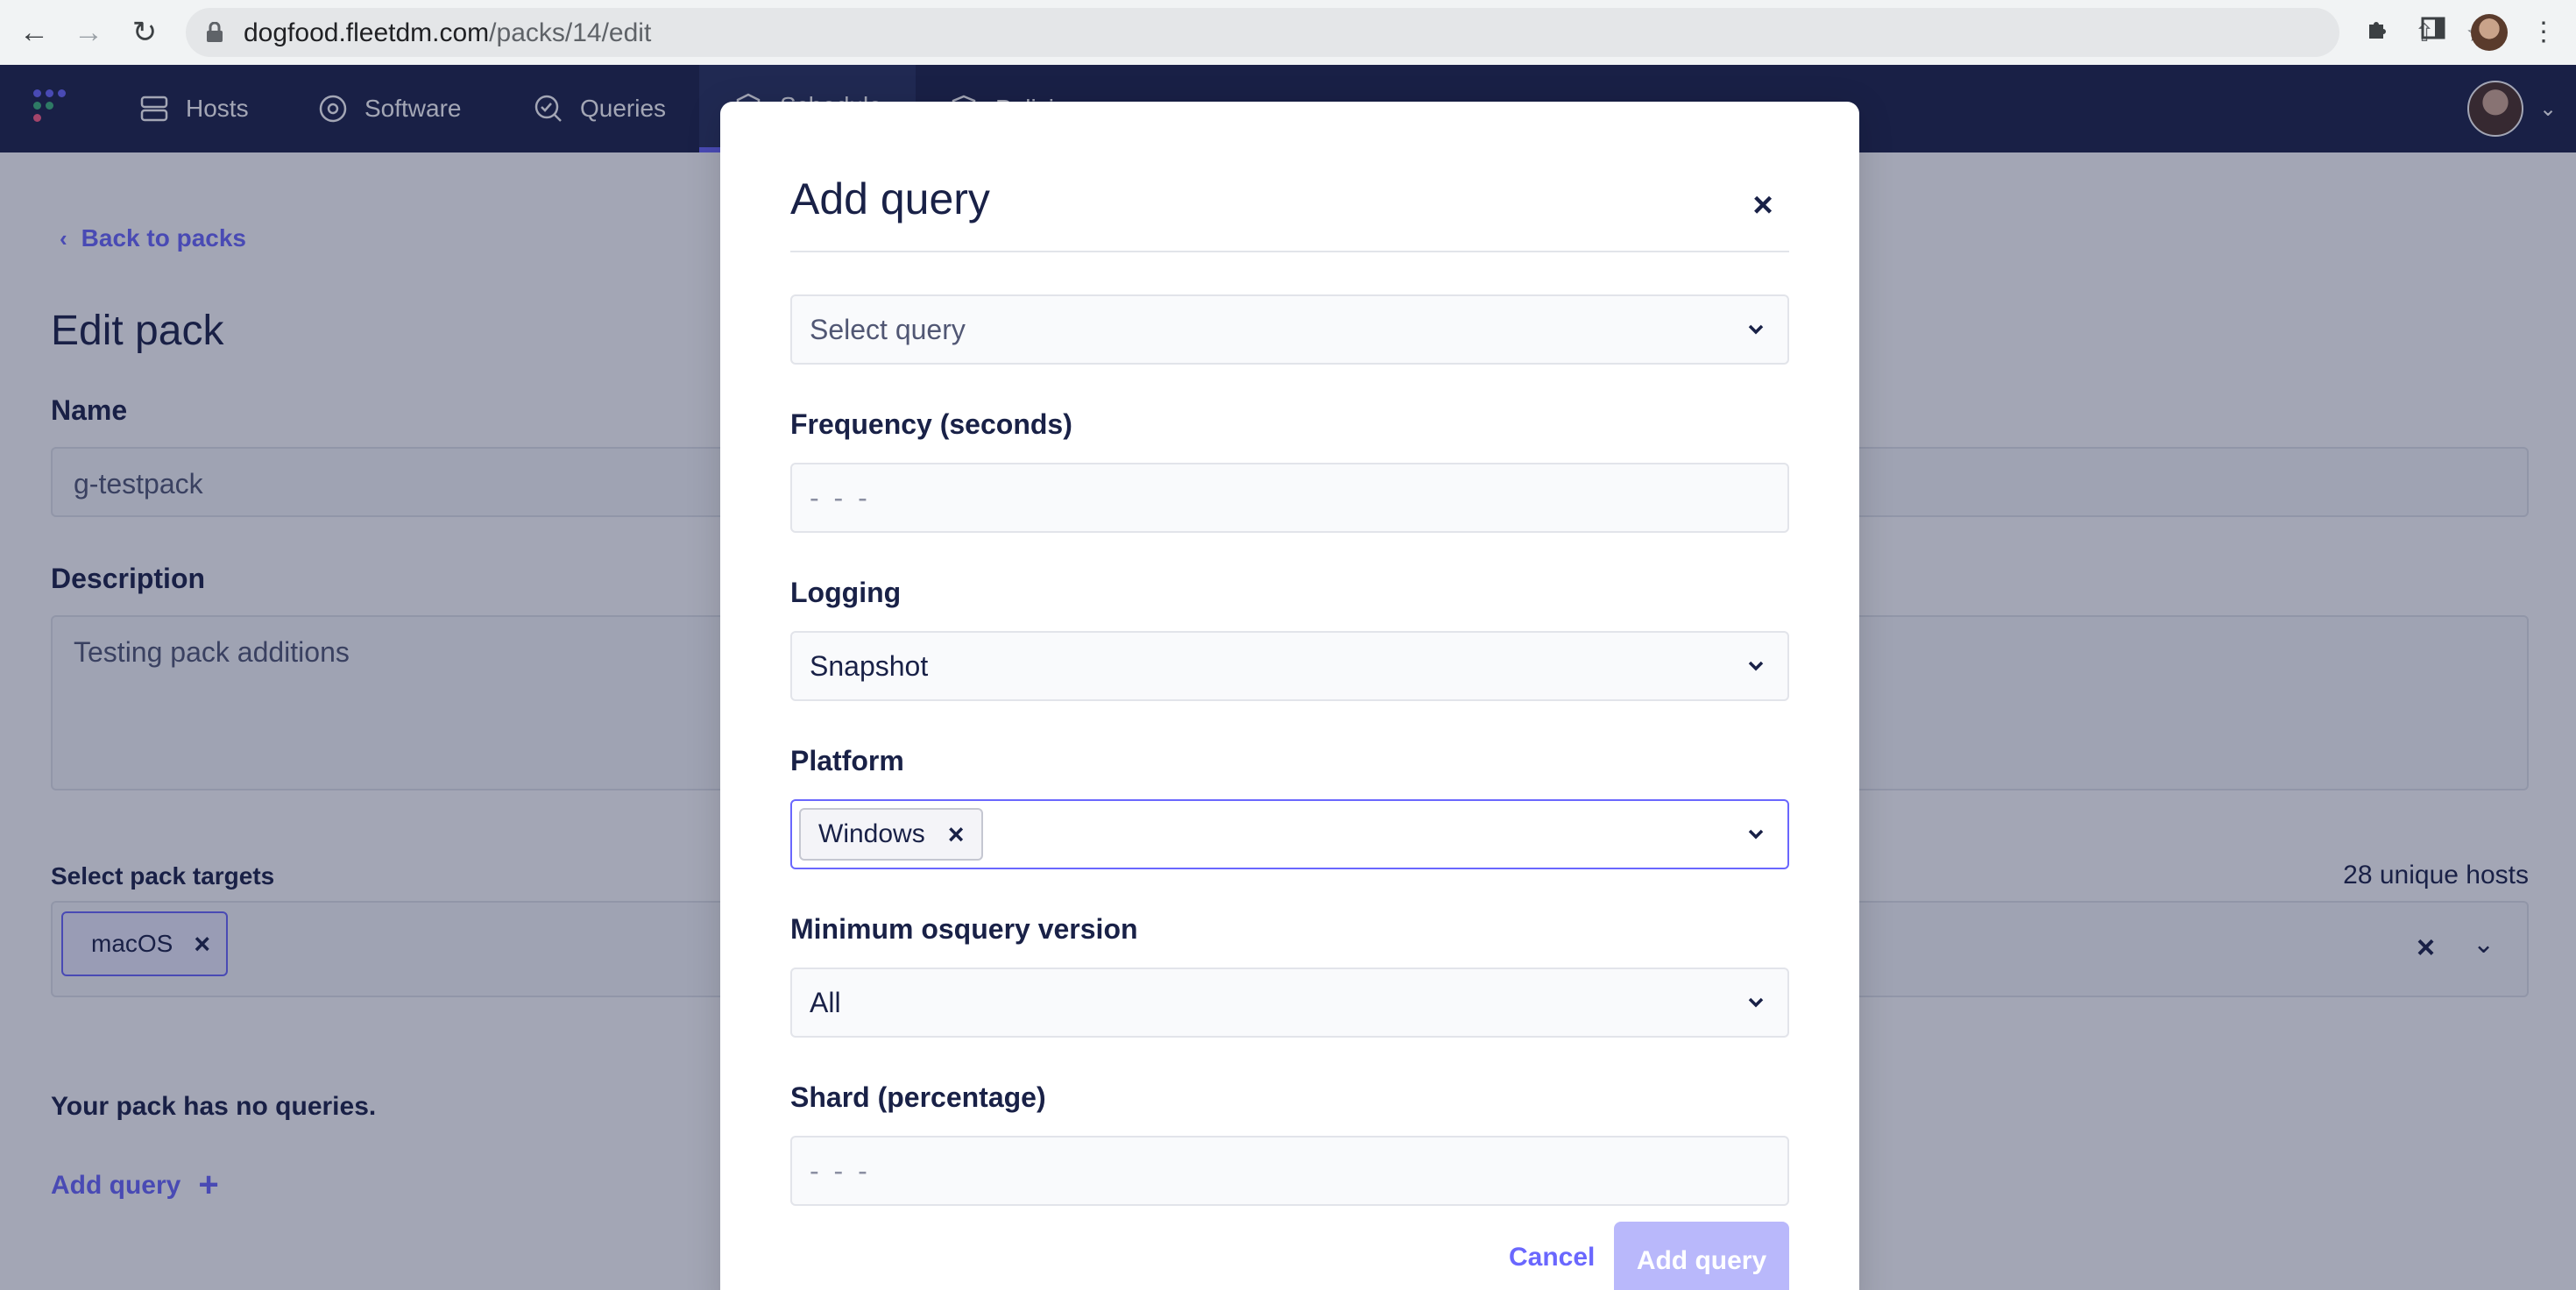 Image resolution: width=2576 pixels, height=1290 pixels. Describe the element at coordinates (1763, 205) in the screenshot. I see `close-icon: ×` at that location.